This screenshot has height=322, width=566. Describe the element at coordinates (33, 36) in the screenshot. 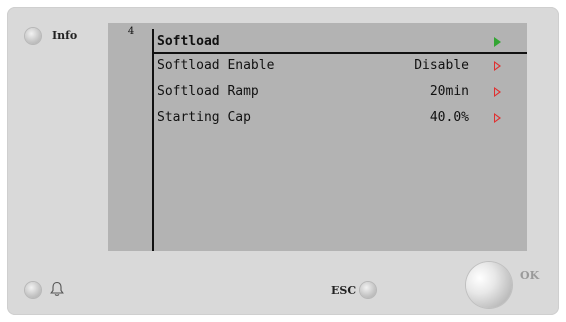

I see `info-led-button` at that location.